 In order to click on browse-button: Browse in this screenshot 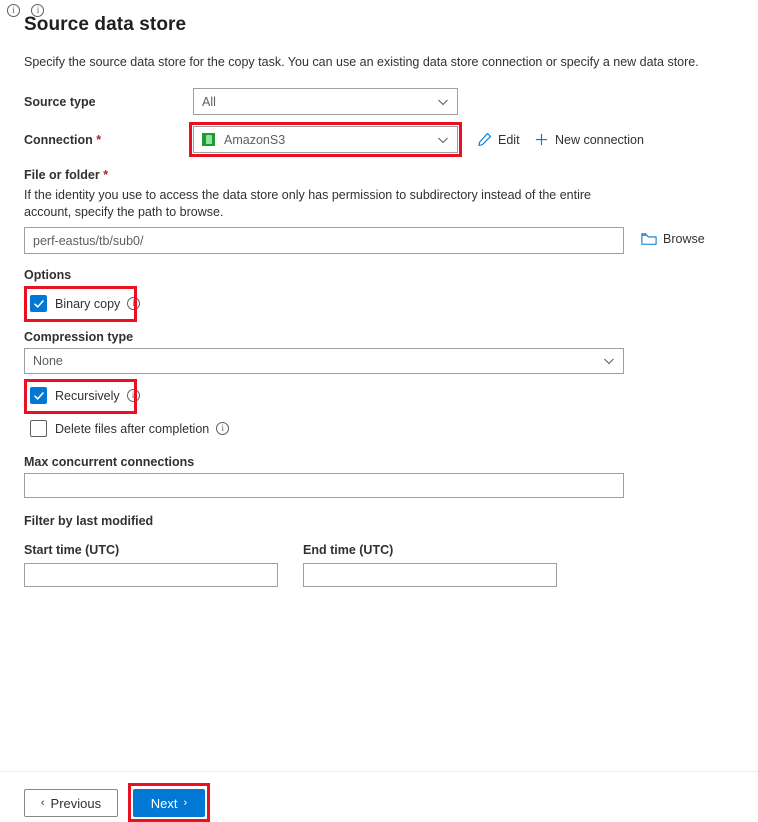, I will do `click(673, 239)`.